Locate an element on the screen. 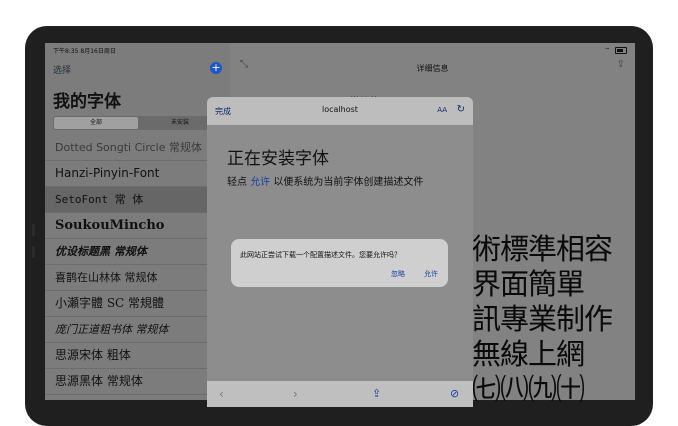 This screenshot has height=426, width=678. status-indicators: ⌔ is located at coordinates (615, 50).